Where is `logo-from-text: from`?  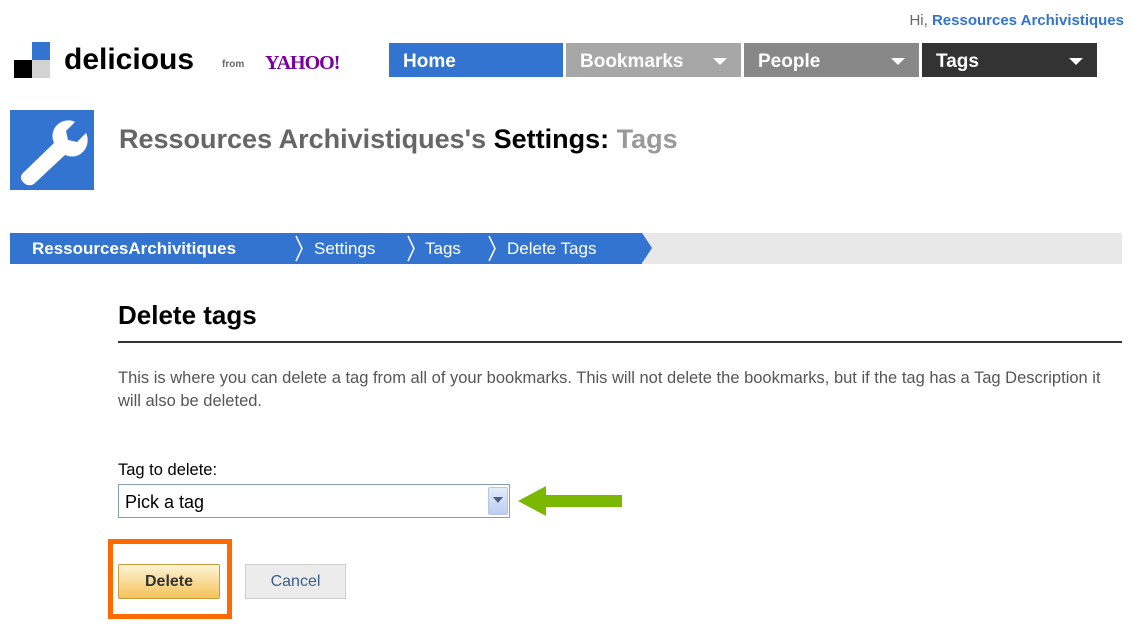 logo-from-text: from is located at coordinates (233, 64).